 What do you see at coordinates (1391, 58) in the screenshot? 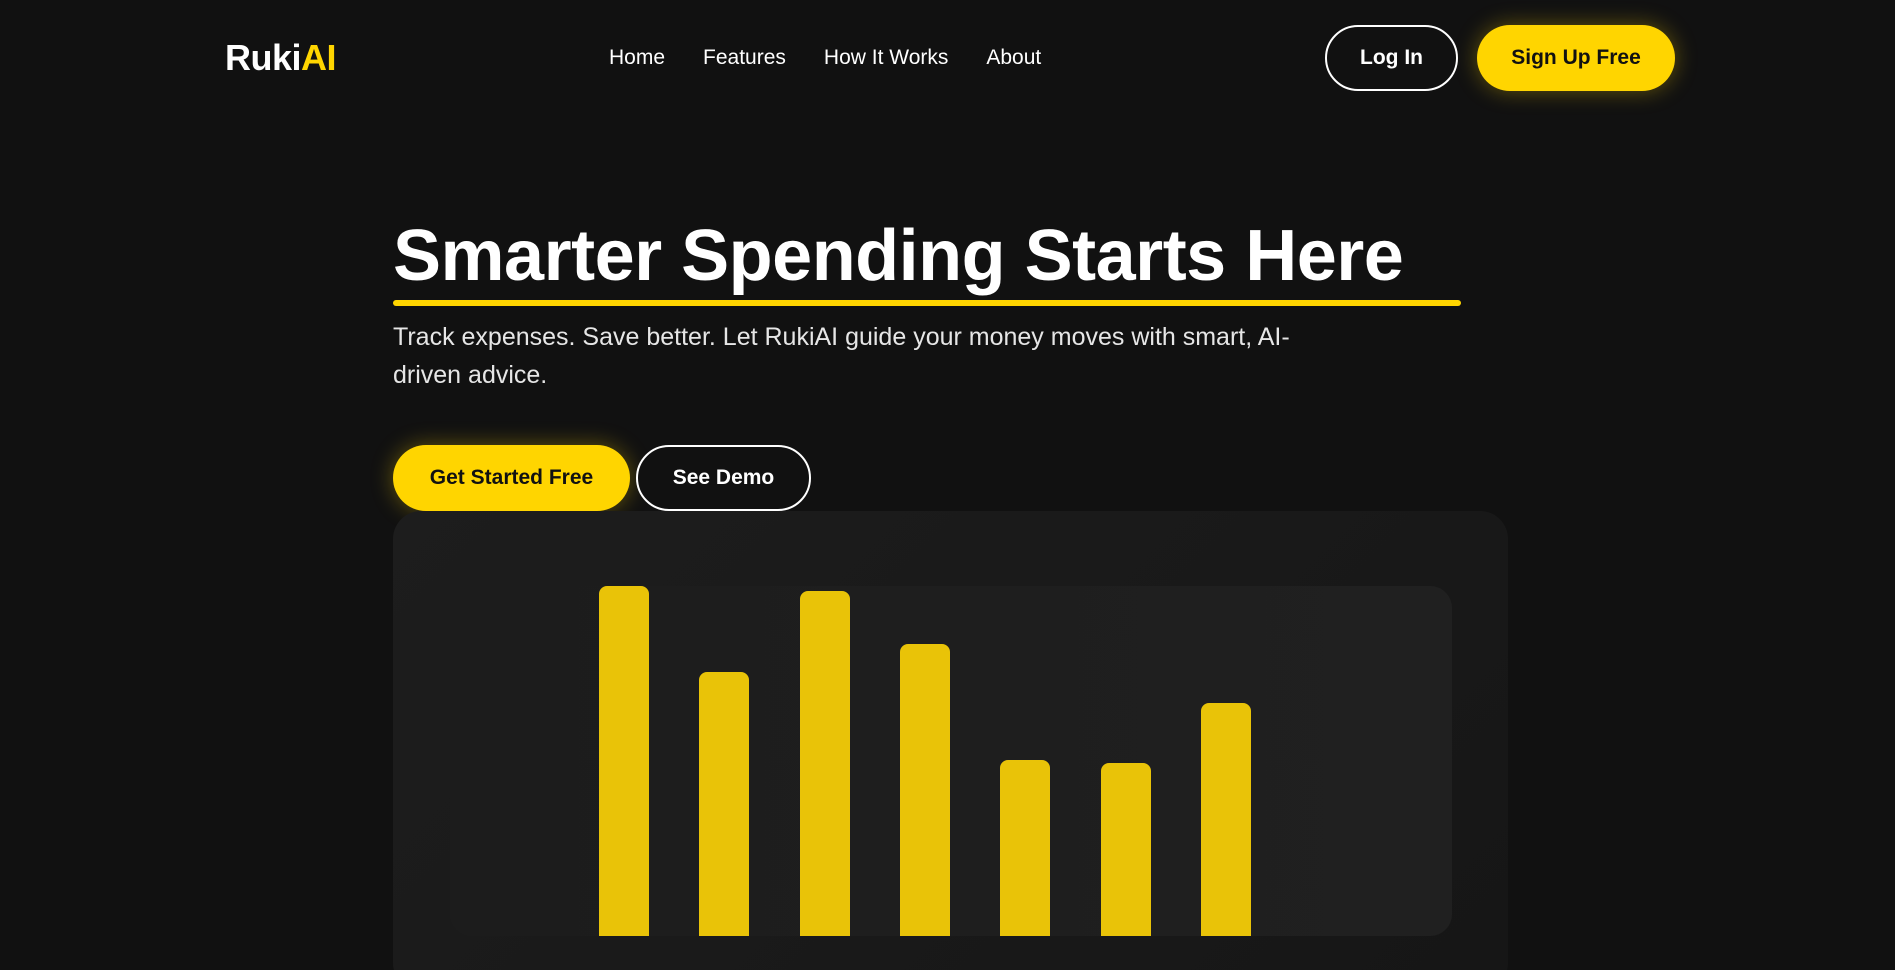
I see `login-button: Log In` at bounding box center [1391, 58].